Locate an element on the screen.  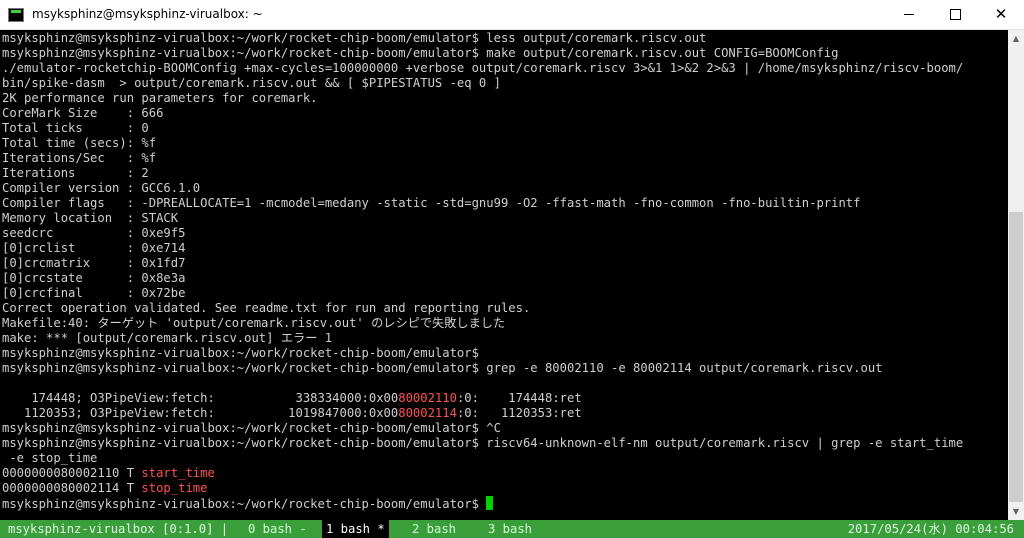
terminal-line: [0]crclist : 0xe714 is located at coordinates (94, 248).